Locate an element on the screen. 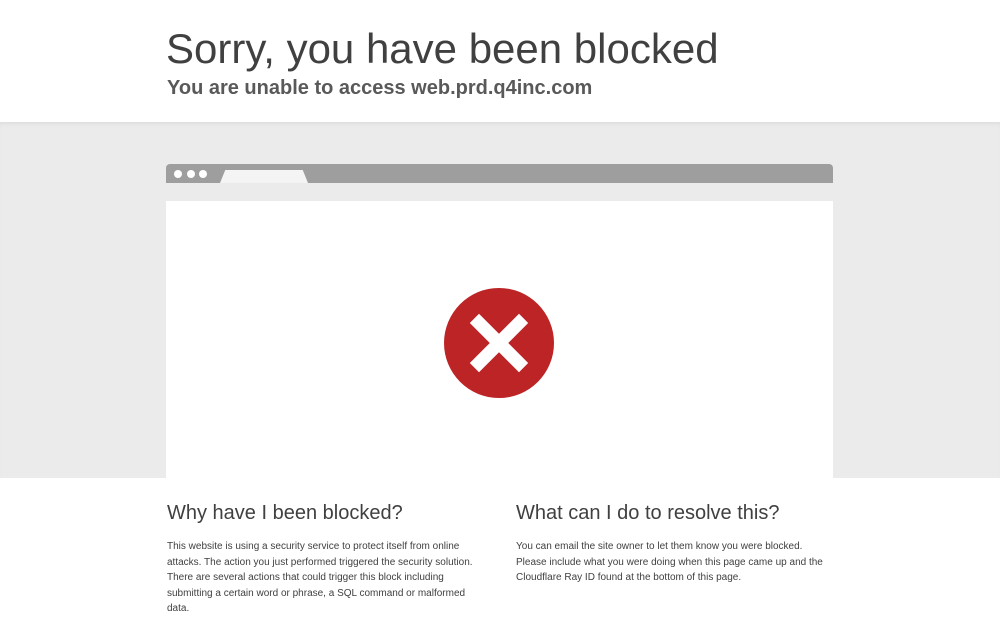 The image size is (1000, 625). browser-illustration-bar is located at coordinates (499, 173).